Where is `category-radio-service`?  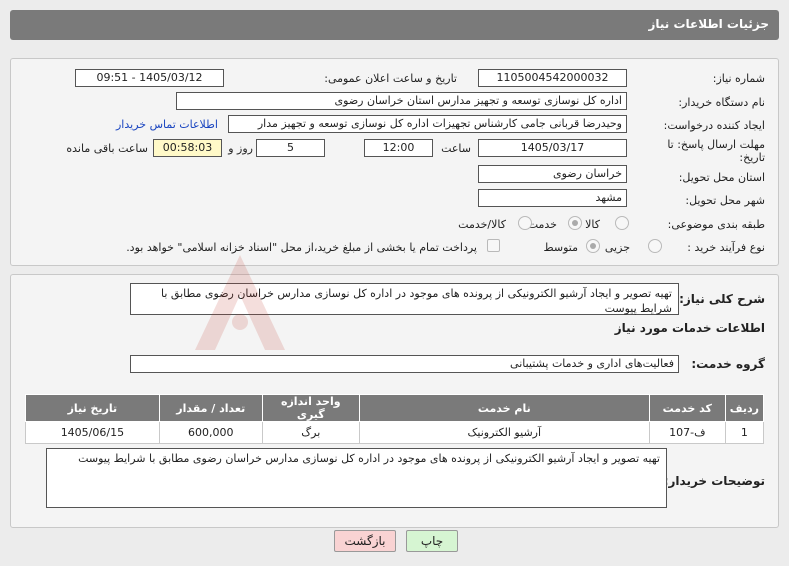 category-radio-service is located at coordinates (575, 223).